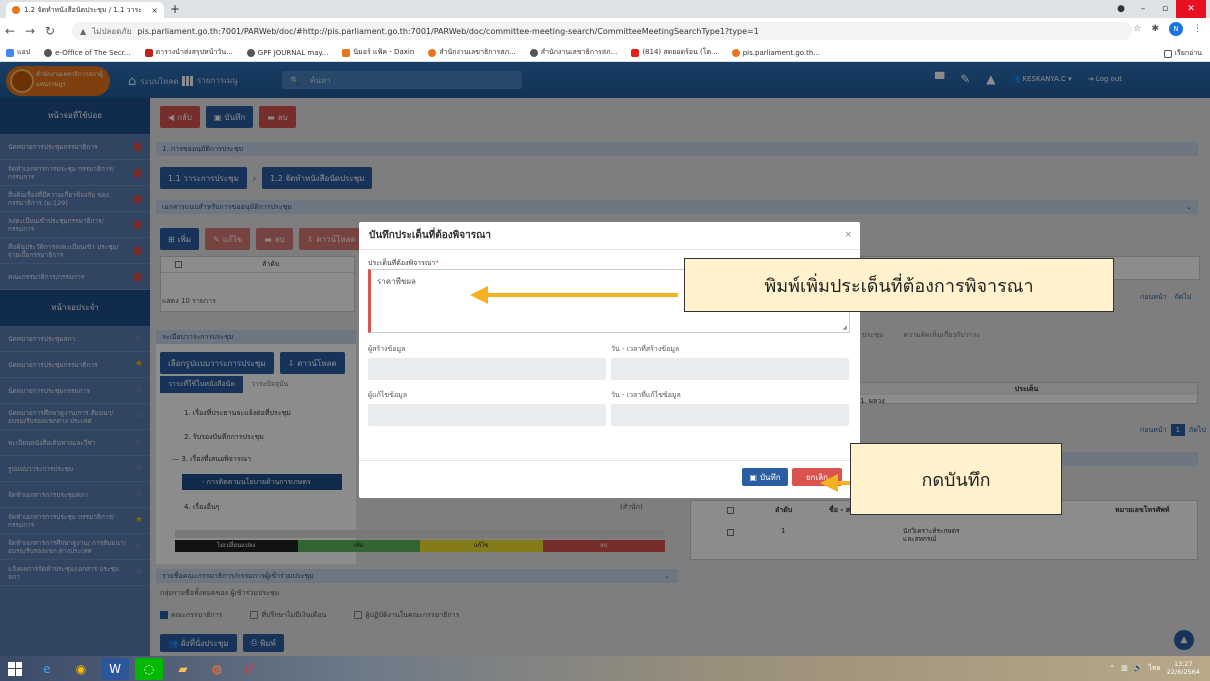 This screenshot has width=1210, height=681. I want to click on required-mark: *, so click(437, 263).